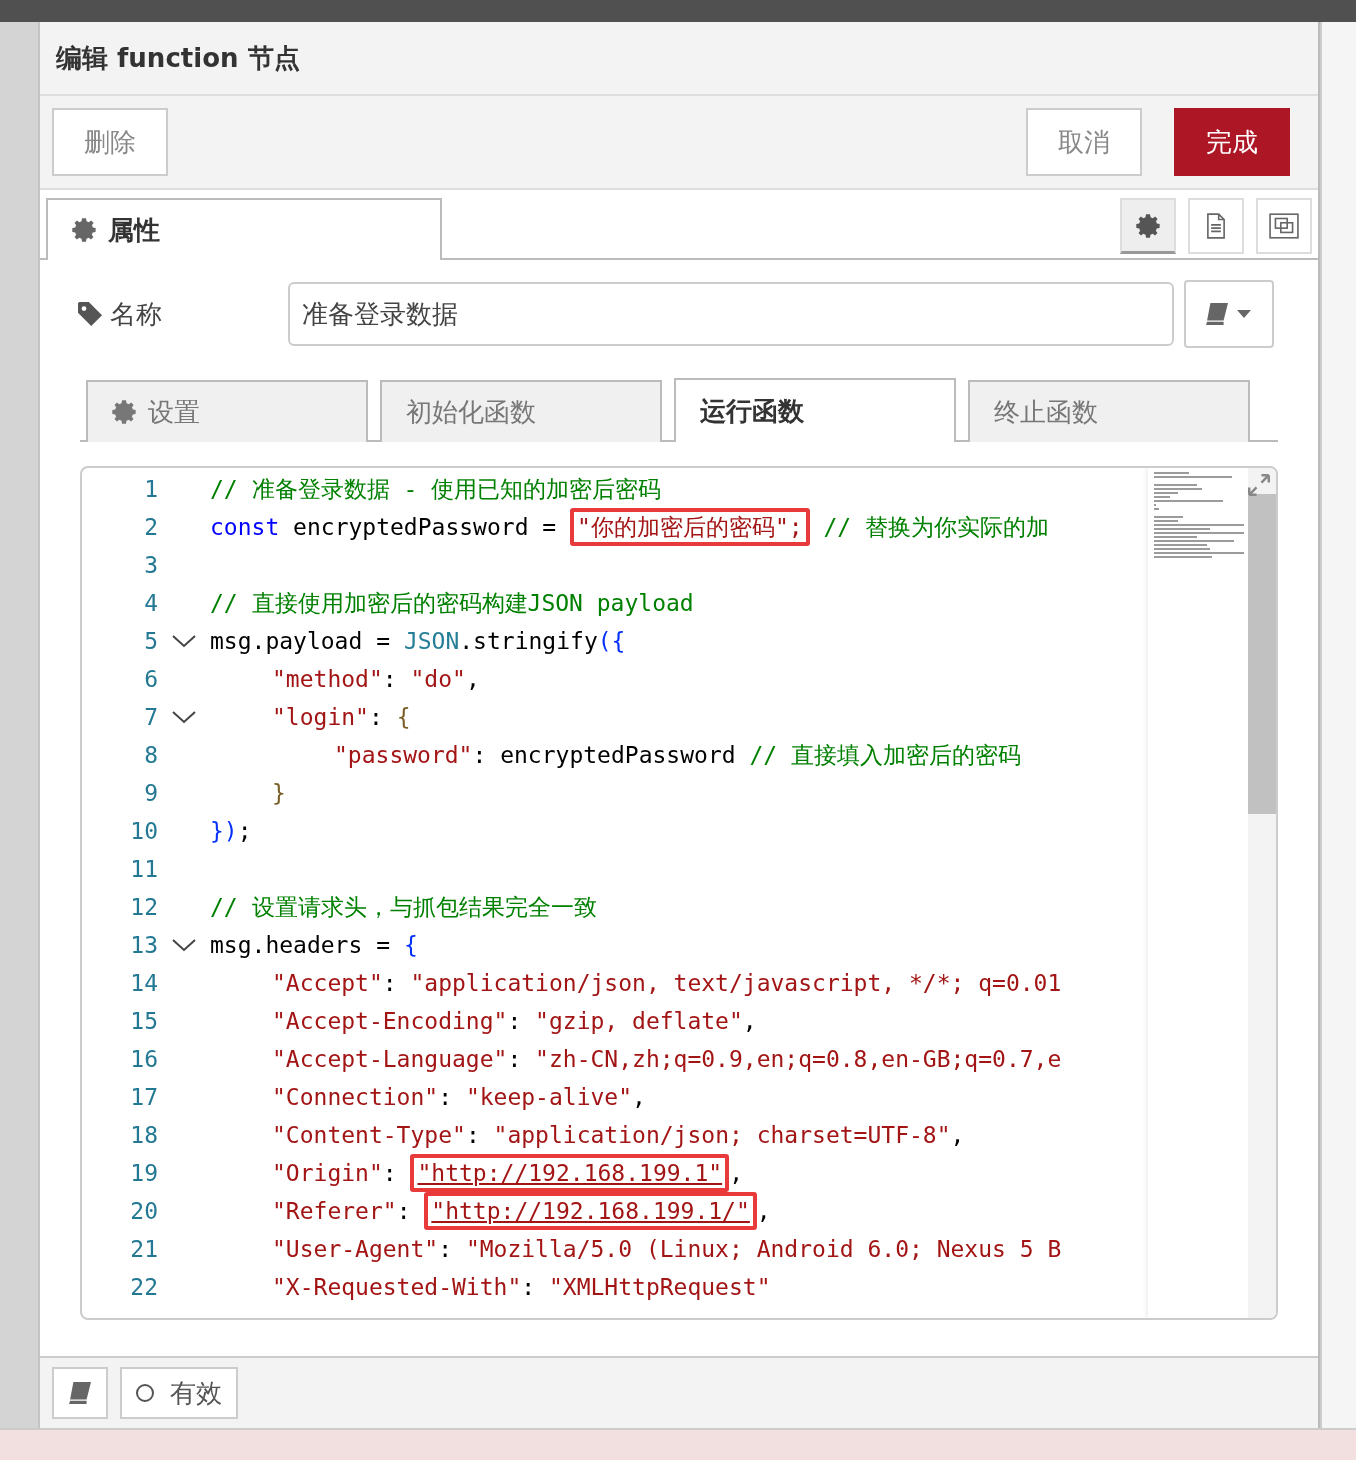 This screenshot has height=1460, width=1356. I want to click on frame-button, so click(1284, 226).